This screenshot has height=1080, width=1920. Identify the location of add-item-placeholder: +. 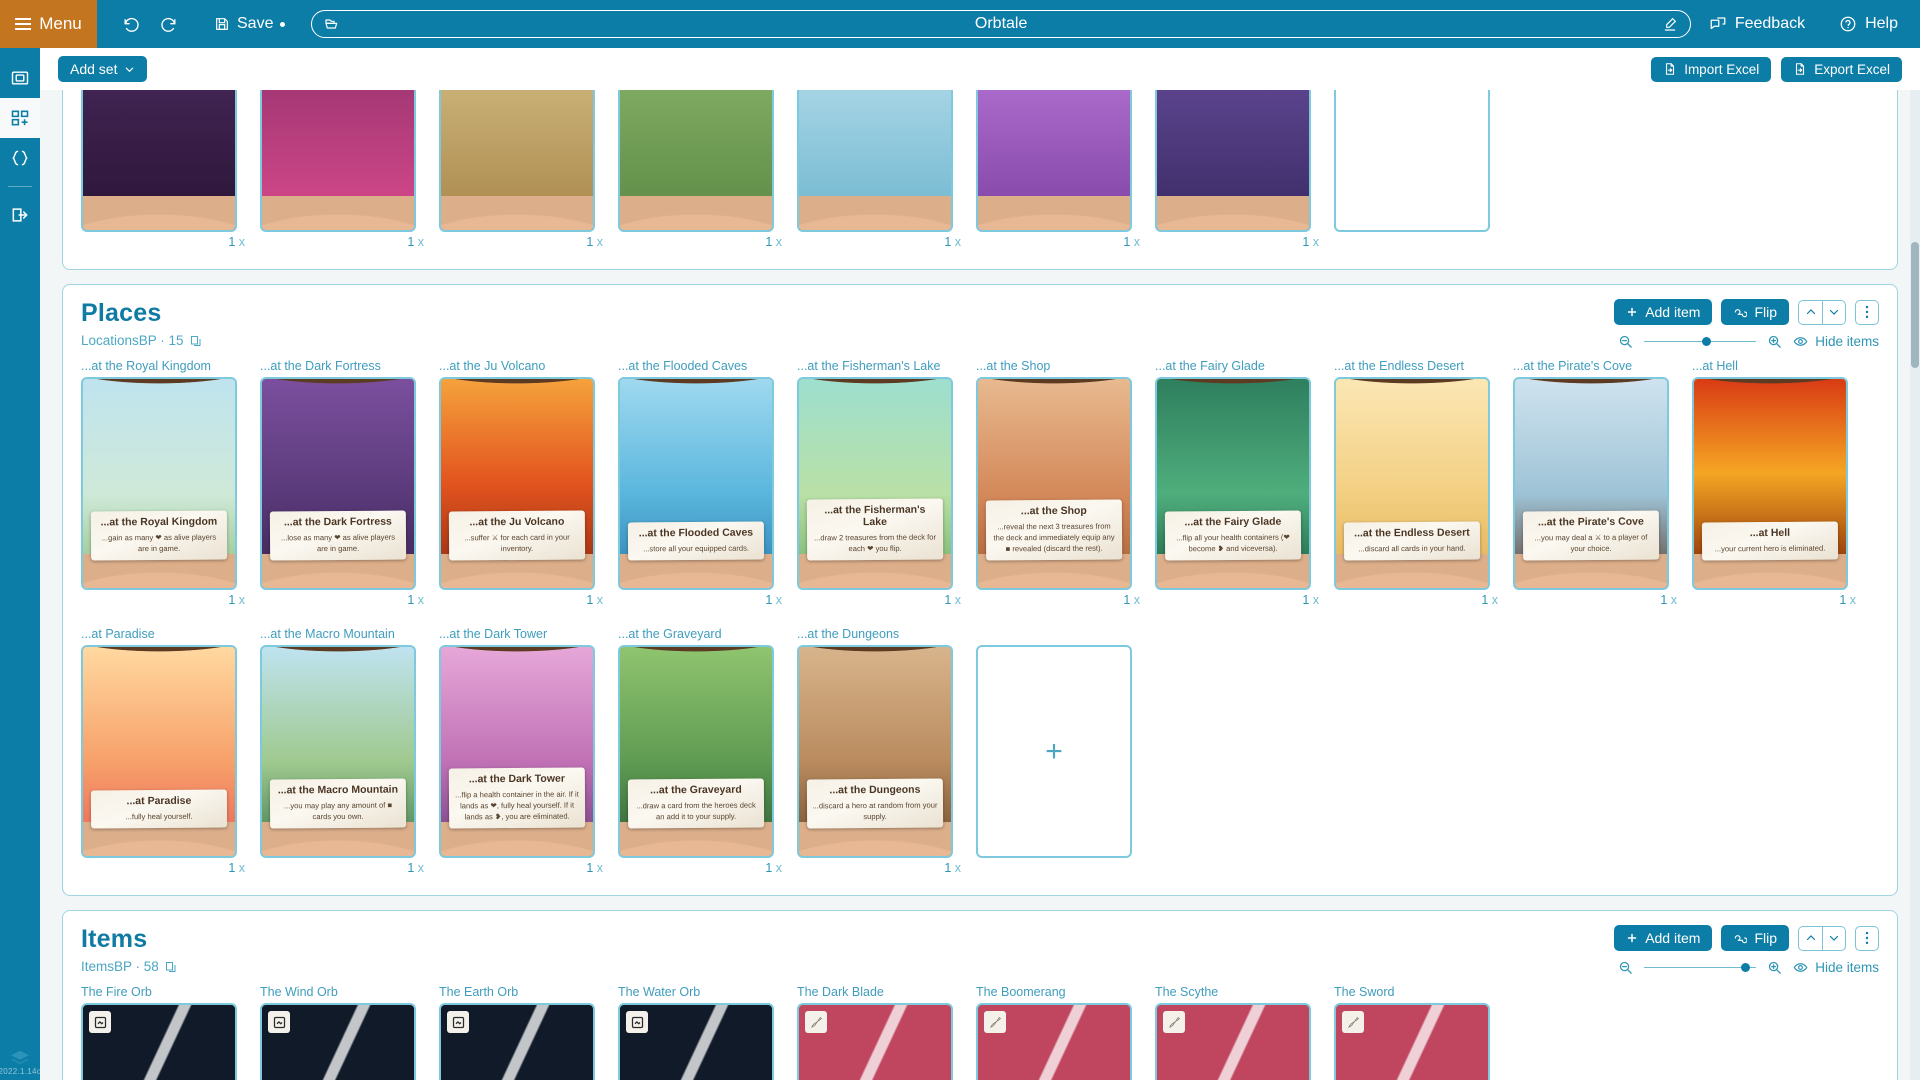
(1054, 751).